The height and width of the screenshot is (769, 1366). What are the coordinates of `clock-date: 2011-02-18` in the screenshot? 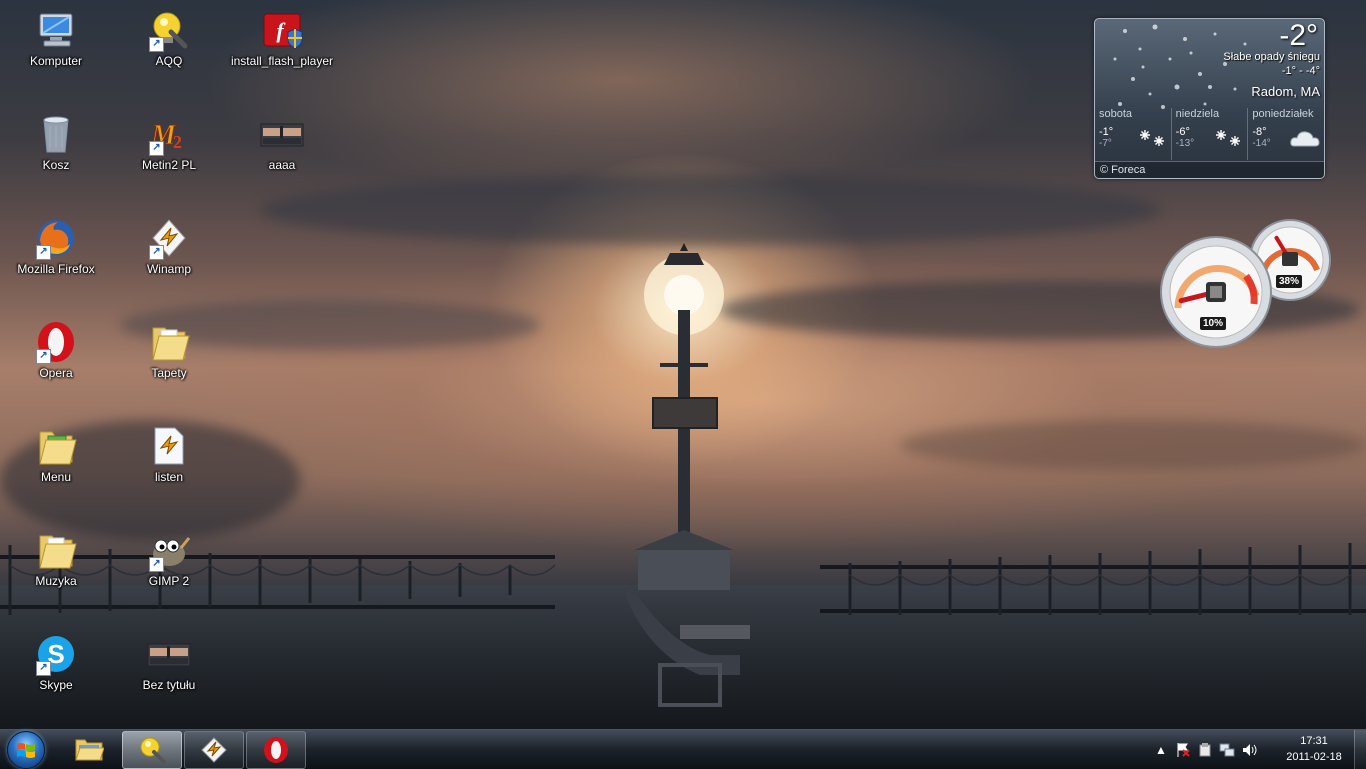 It's located at (1314, 757).